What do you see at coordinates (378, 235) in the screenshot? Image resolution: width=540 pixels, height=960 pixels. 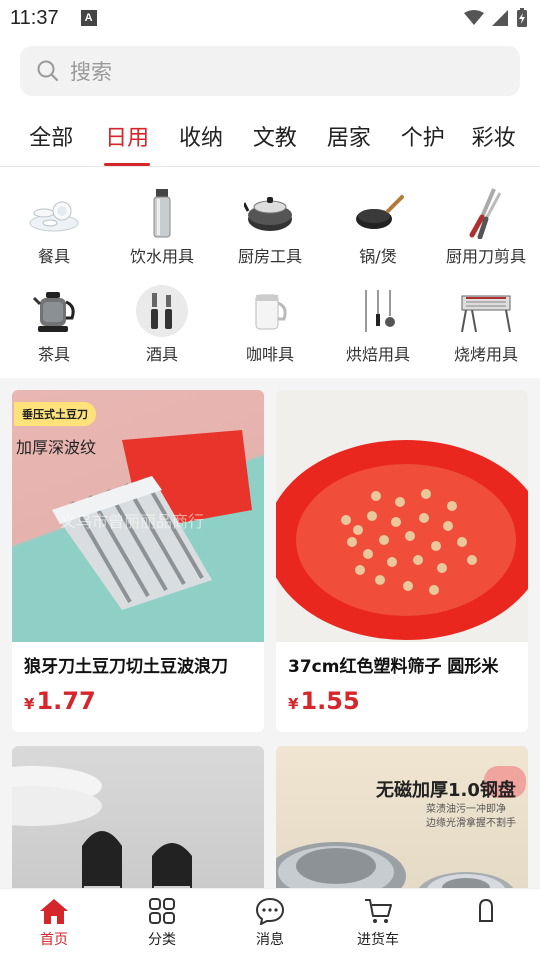 I see `category-pots: 锅/煲` at bounding box center [378, 235].